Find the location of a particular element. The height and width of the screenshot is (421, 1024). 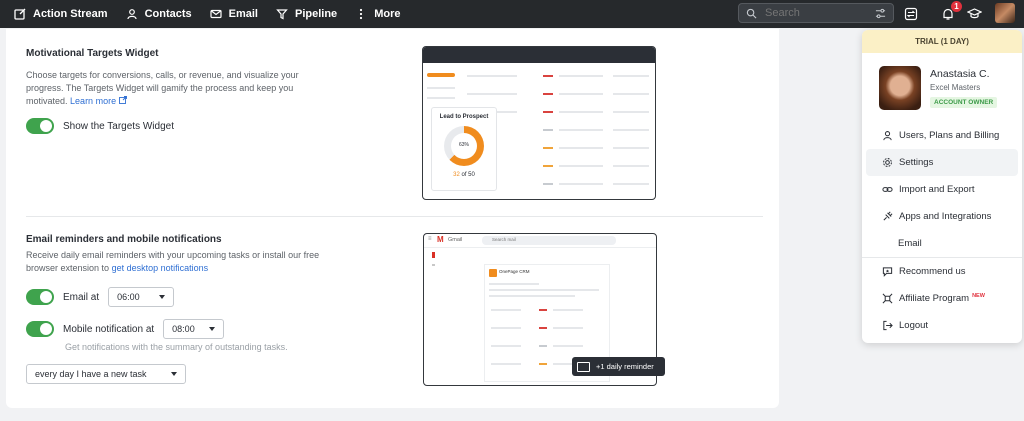

gmail-search: Search mail is located at coordinates (549, 240).